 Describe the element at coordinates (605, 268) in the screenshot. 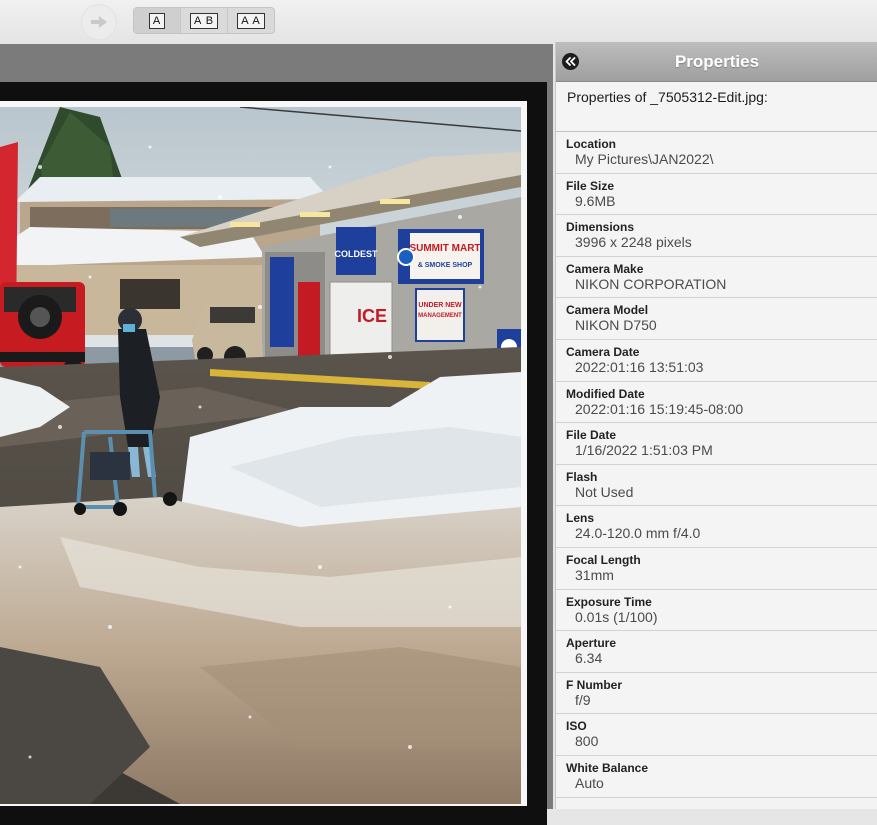

I see `property-label: Camera Make` at that location.